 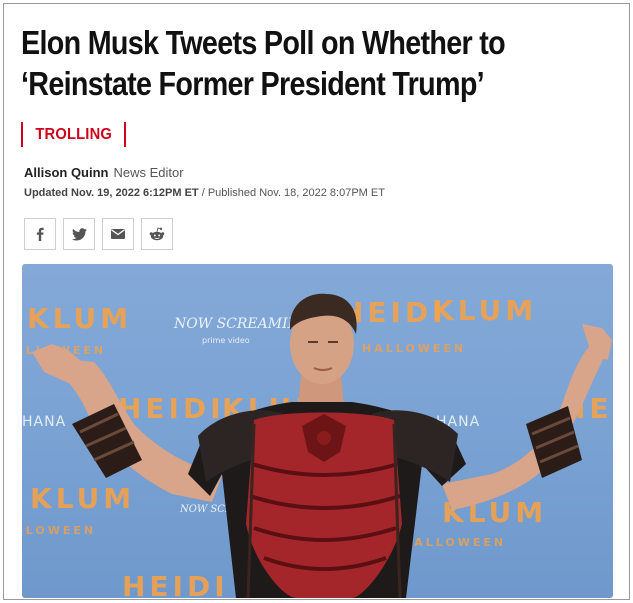 I want to click on kicker-label: TROLLING, so click(x=73, y=135).